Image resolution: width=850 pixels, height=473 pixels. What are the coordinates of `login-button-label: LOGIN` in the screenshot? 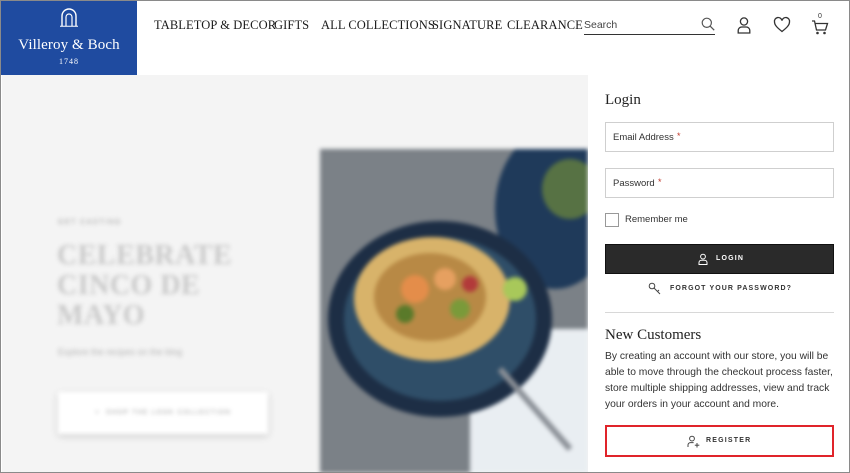 It's located at (730, 258).